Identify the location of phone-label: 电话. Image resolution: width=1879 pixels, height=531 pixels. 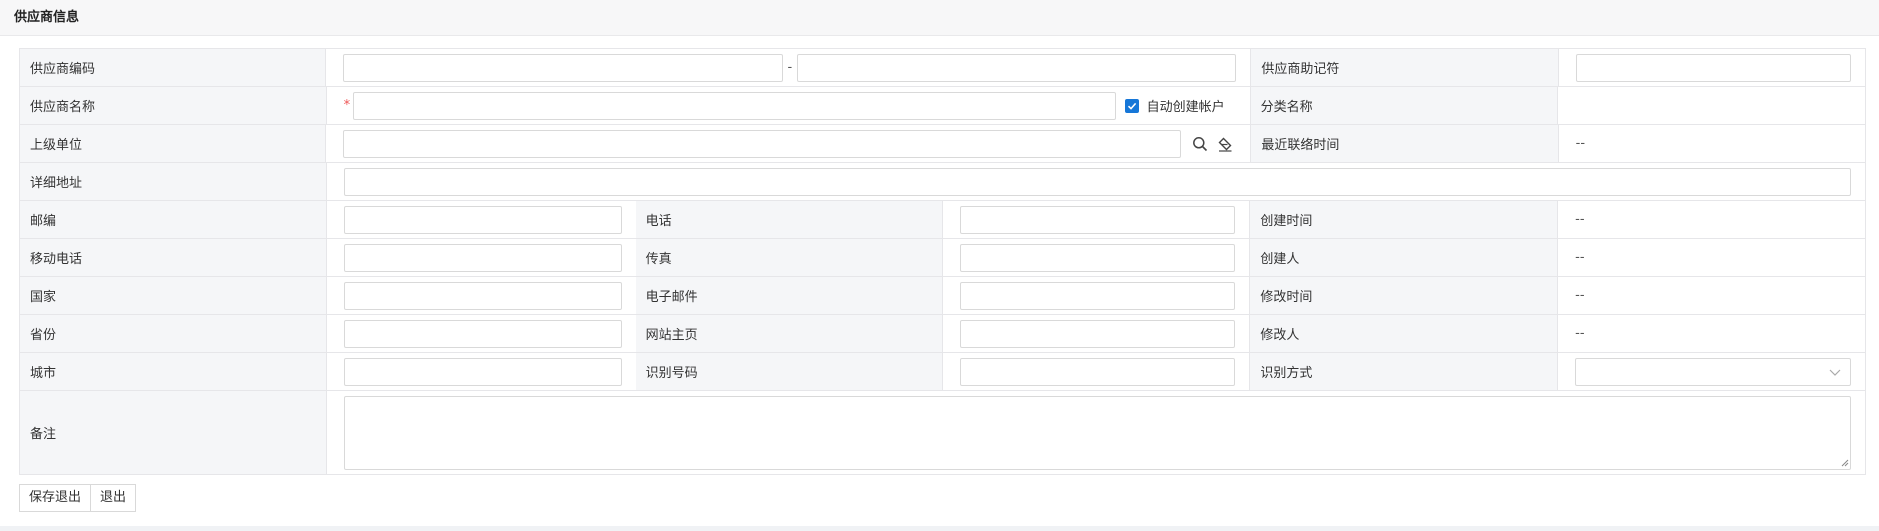
(789, 219).